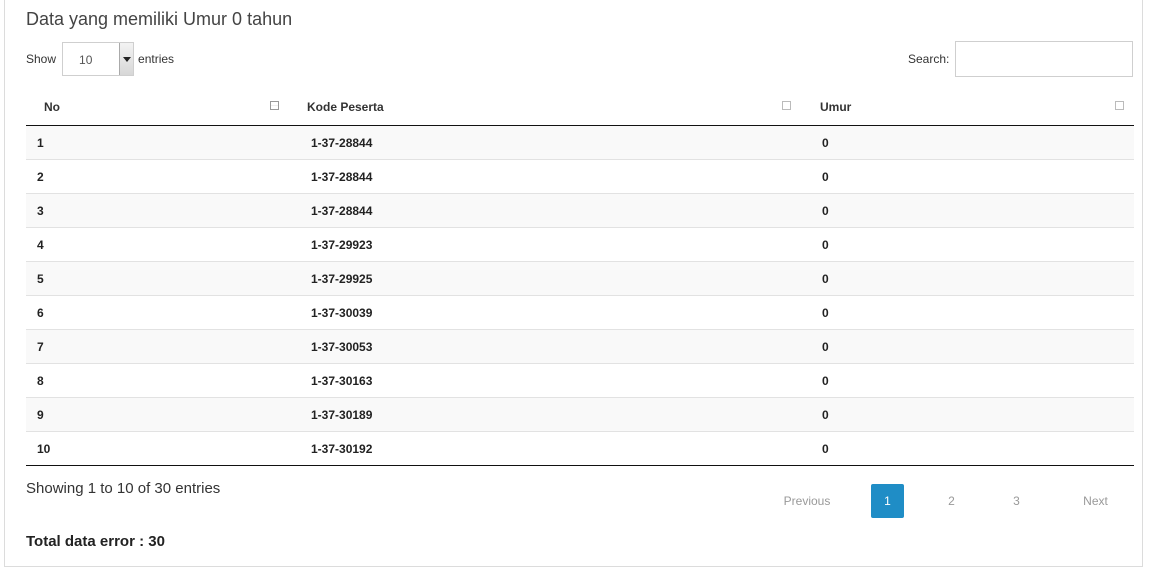  I want to click on cell-no: 2, so click(162, 176).